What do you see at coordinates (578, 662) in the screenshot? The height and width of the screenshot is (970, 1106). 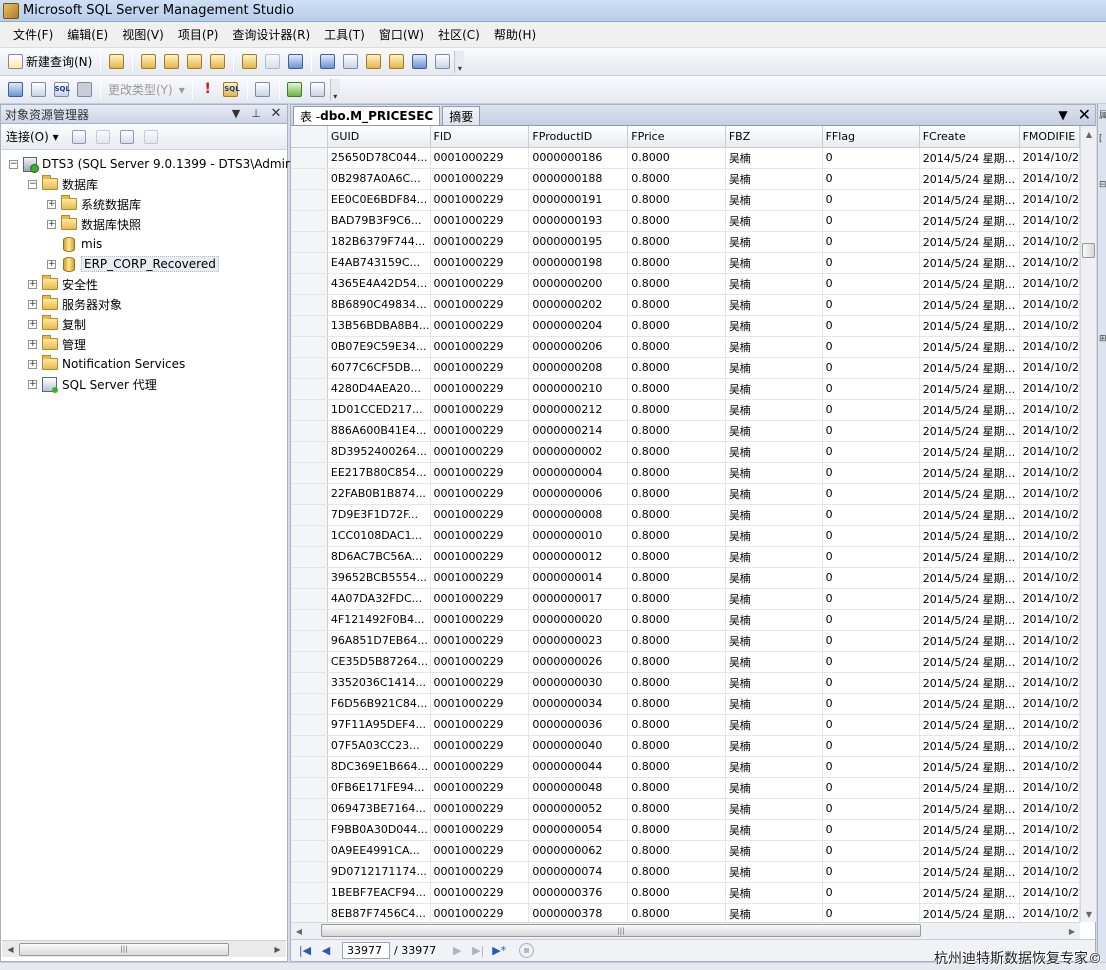 I see `grid-cell-fproductid: 0000000026` at bounding box center [578, 662].